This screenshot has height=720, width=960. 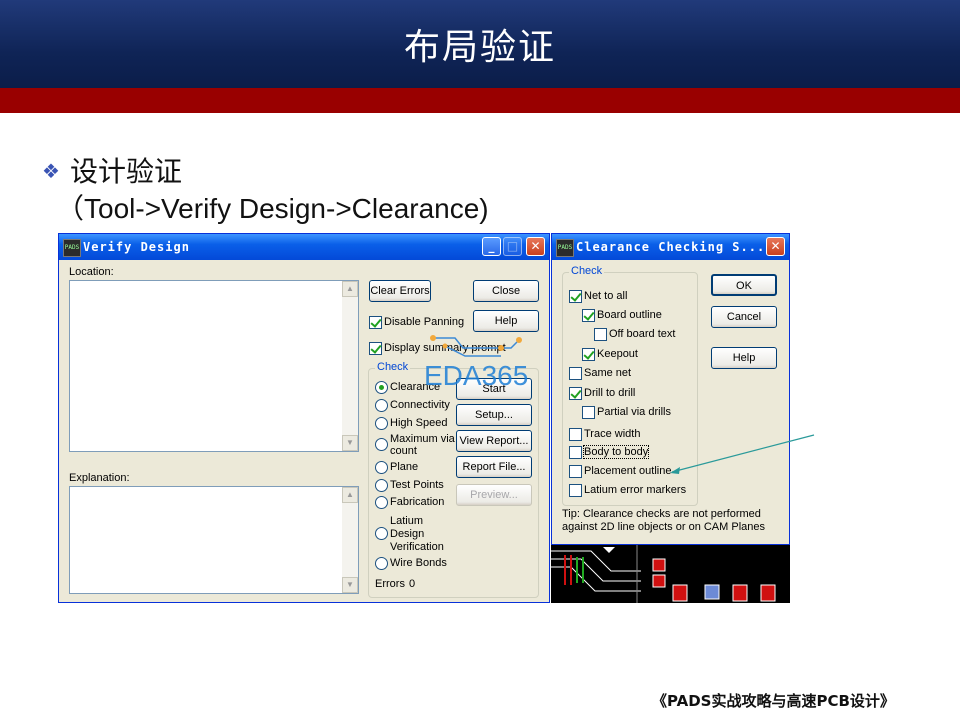 What do you see at coordinates (588, 354) in the screenshot?
I see `keepout-checkbox` at bounding box center [588, 354].